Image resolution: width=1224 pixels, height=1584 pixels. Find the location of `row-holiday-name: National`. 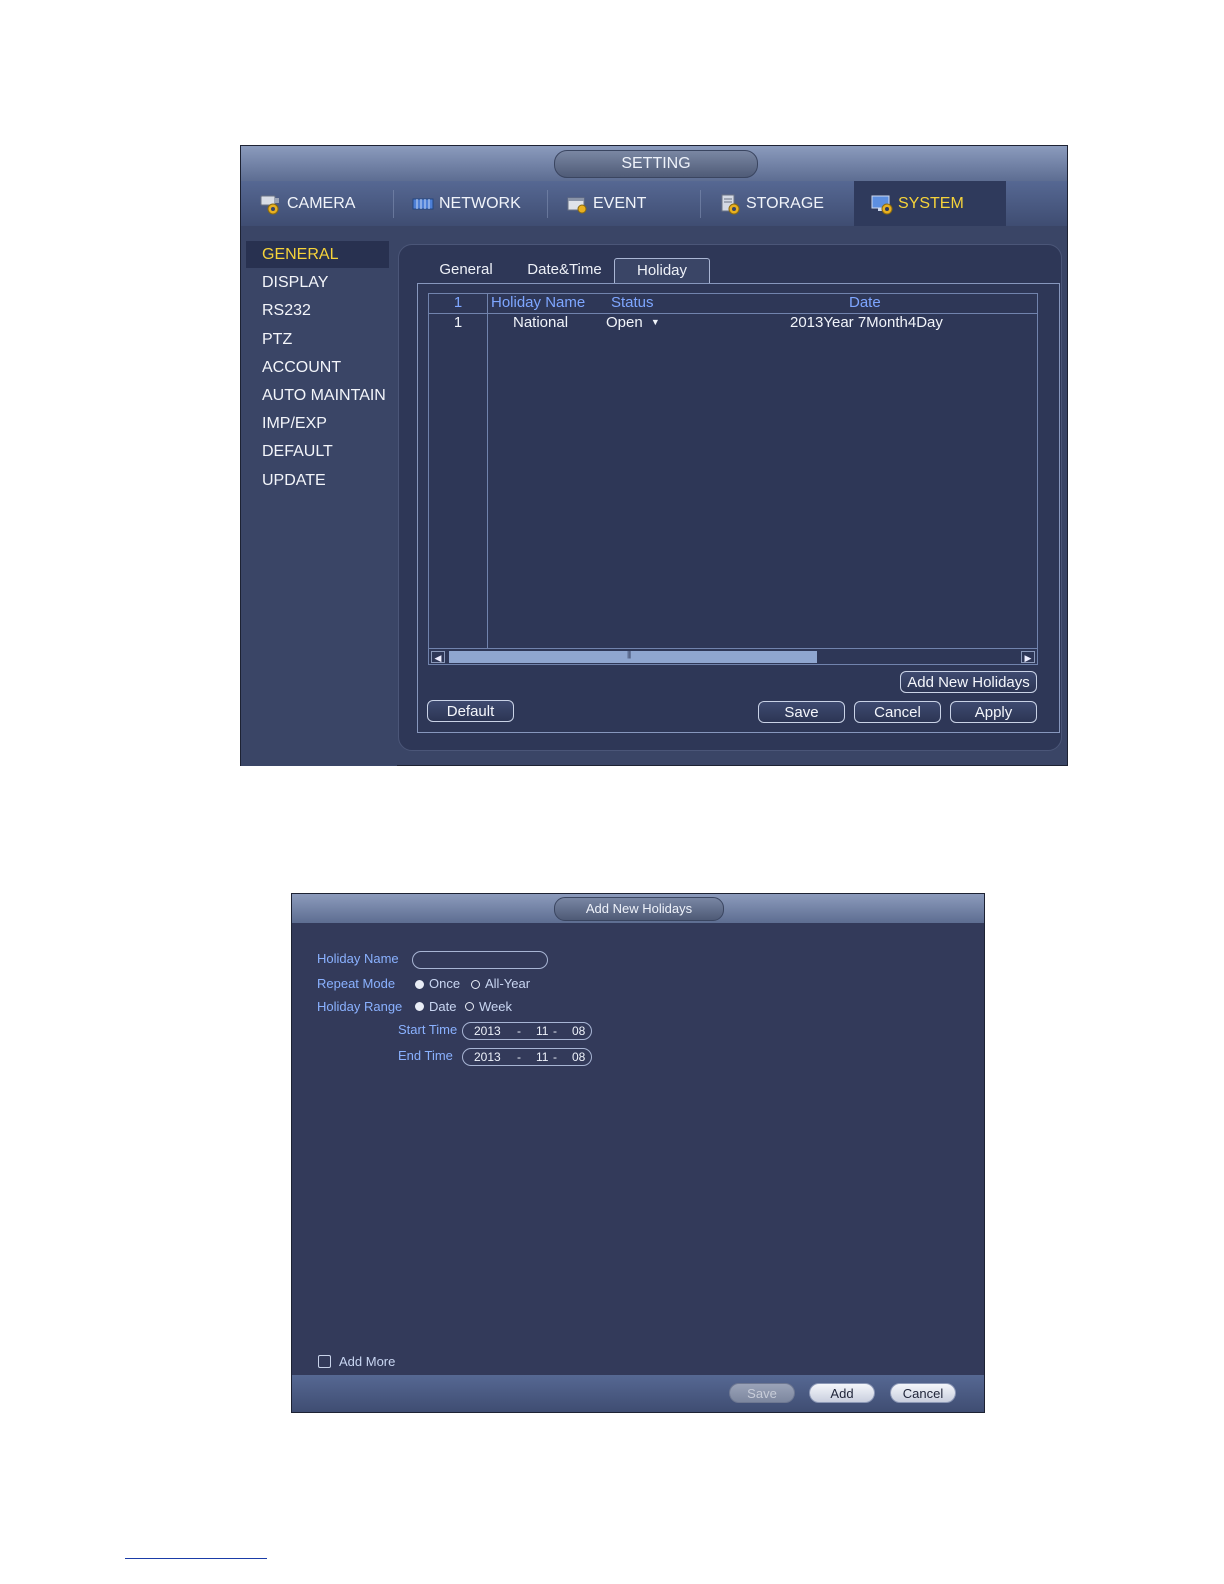

row-holiday-name: National is located at coordinates (541, 322).